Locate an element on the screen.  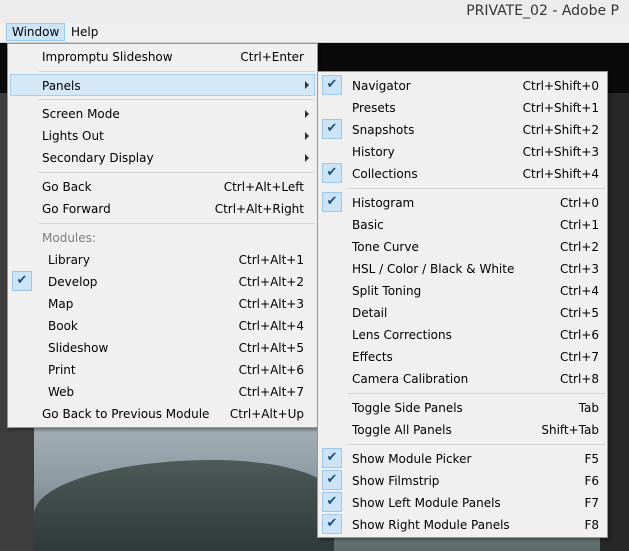
panel-item-show-filmstrip: ✔ Show Filmstrip F6 is located at coordinates (462, 481).